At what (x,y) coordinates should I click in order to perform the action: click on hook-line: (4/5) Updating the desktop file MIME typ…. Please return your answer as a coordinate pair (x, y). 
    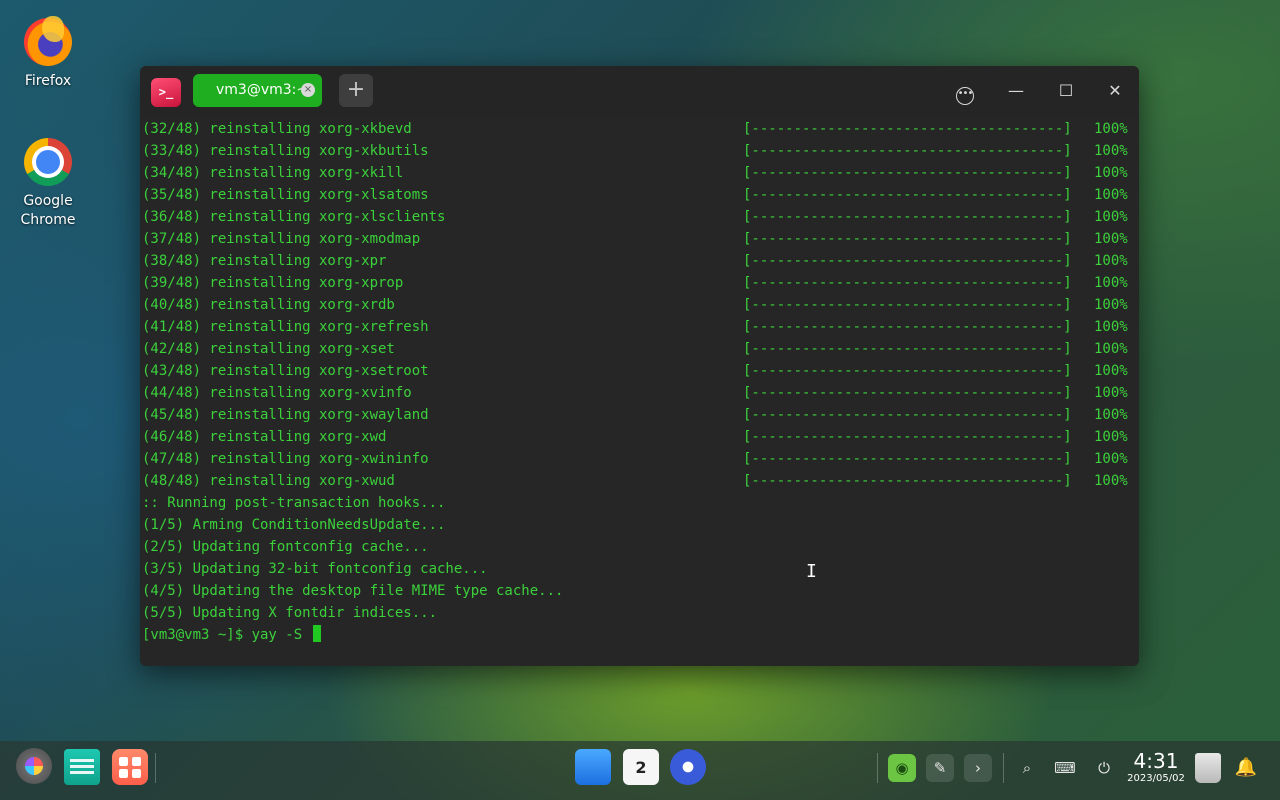
    Looking at the image, I should click on (353, 591).